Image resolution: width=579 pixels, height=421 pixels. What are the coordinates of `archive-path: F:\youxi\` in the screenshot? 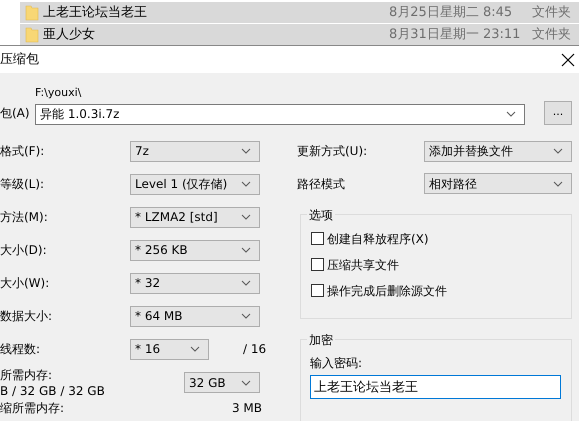 It's located at (58, 93).